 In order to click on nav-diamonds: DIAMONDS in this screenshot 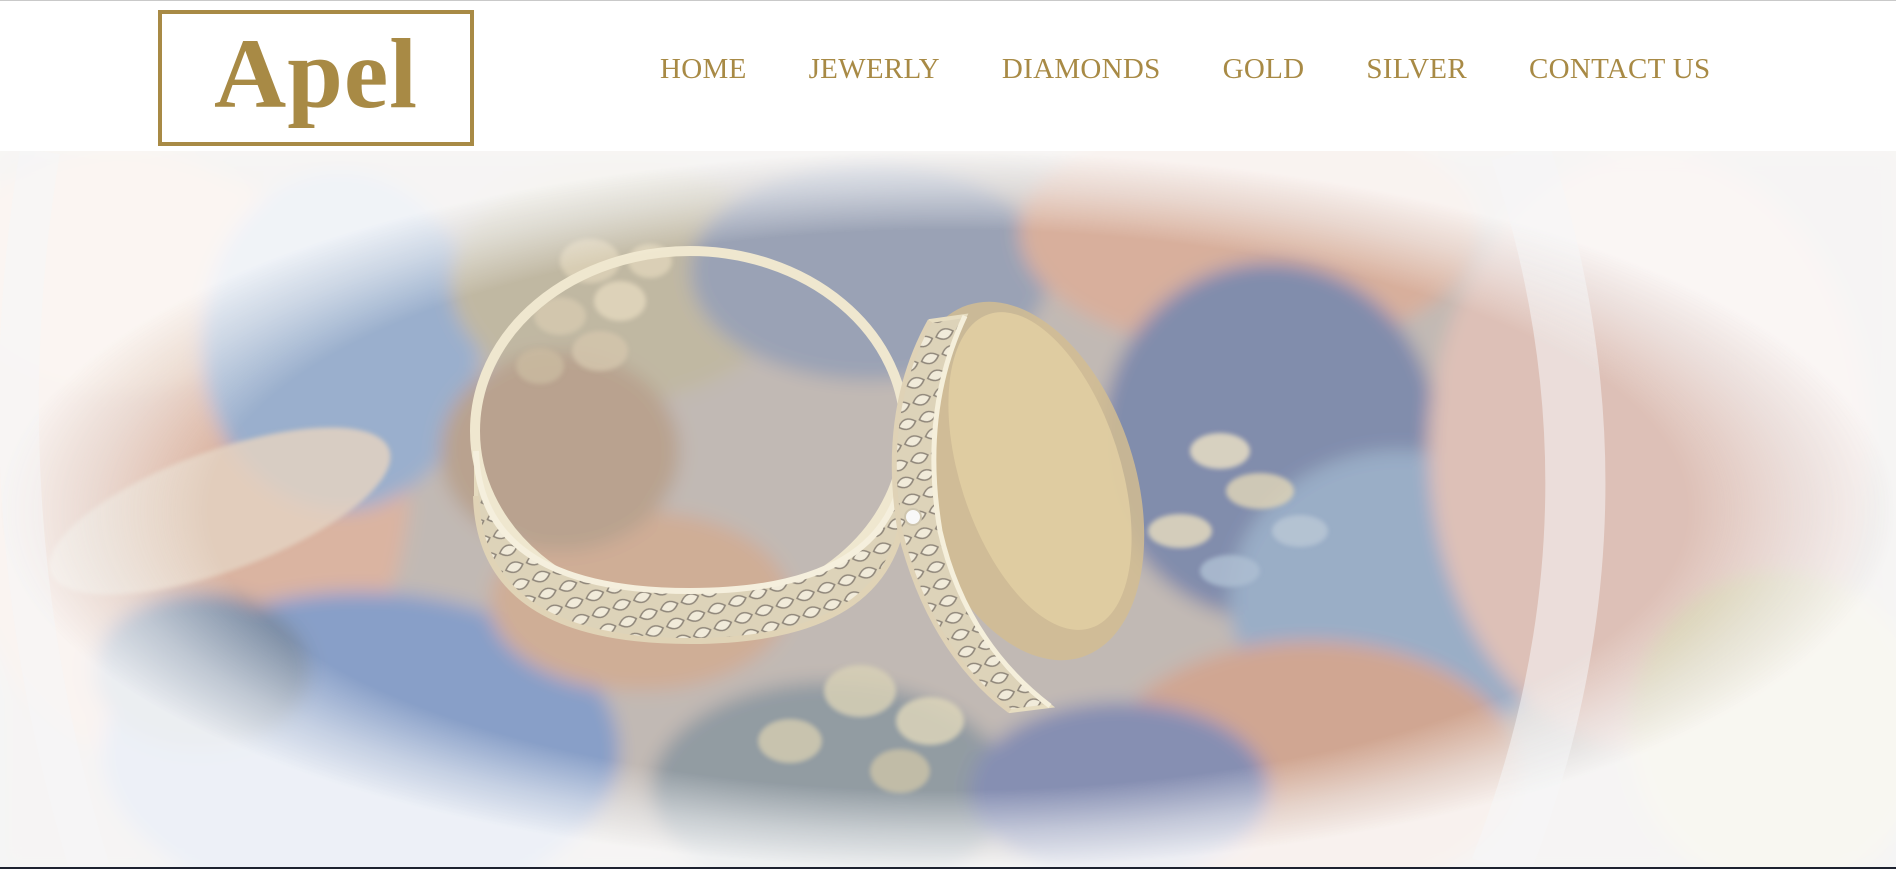, I will do `click(1081, 69)`.